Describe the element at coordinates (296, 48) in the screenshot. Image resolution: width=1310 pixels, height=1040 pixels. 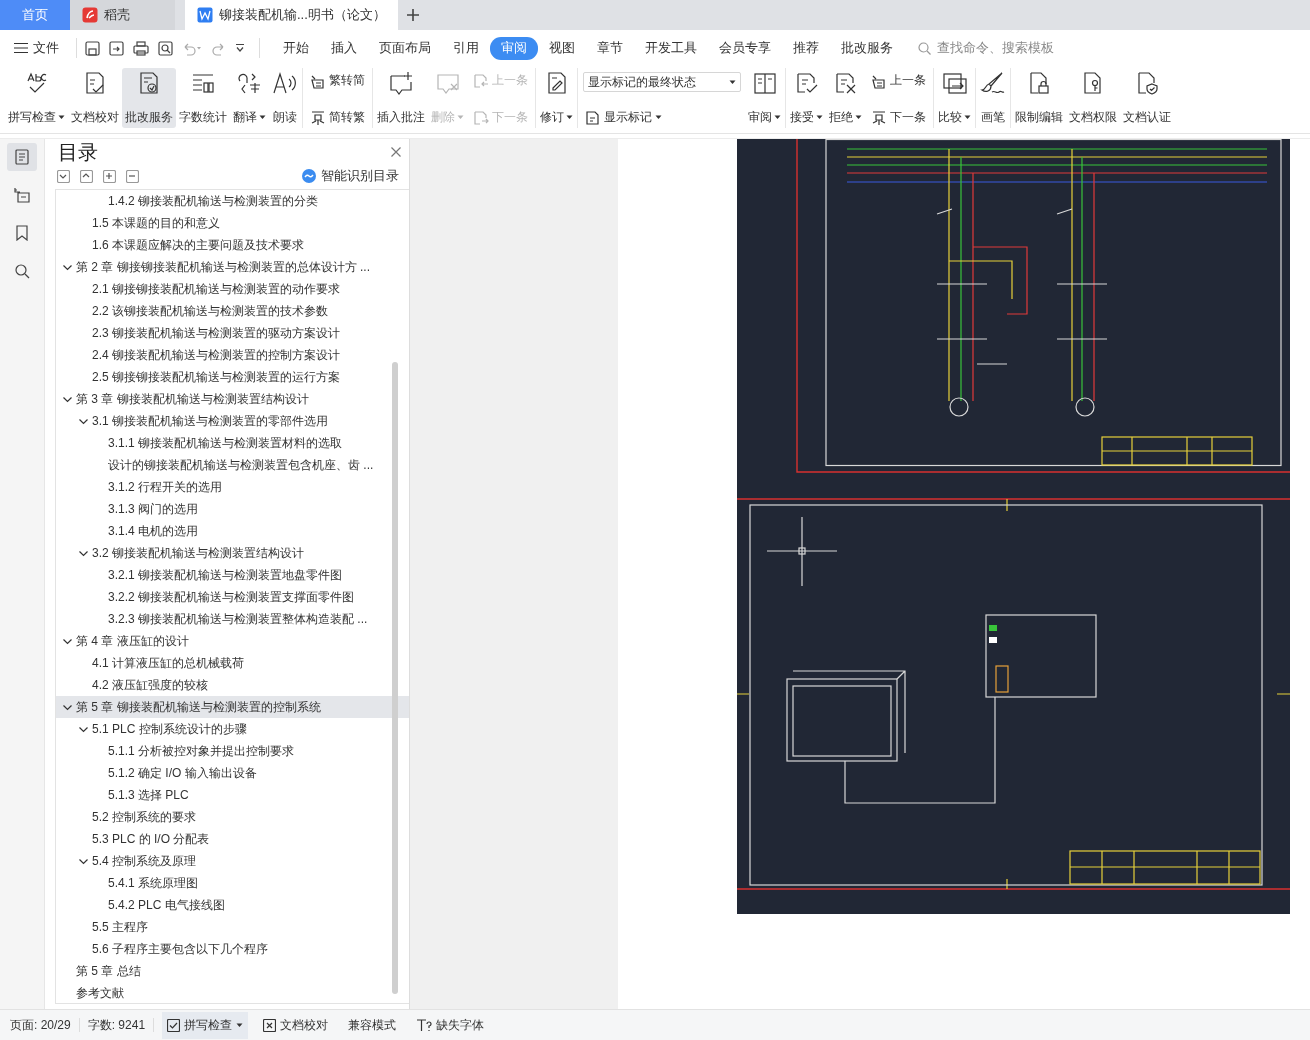
I see `ribbon-tab: 开始` at that location.